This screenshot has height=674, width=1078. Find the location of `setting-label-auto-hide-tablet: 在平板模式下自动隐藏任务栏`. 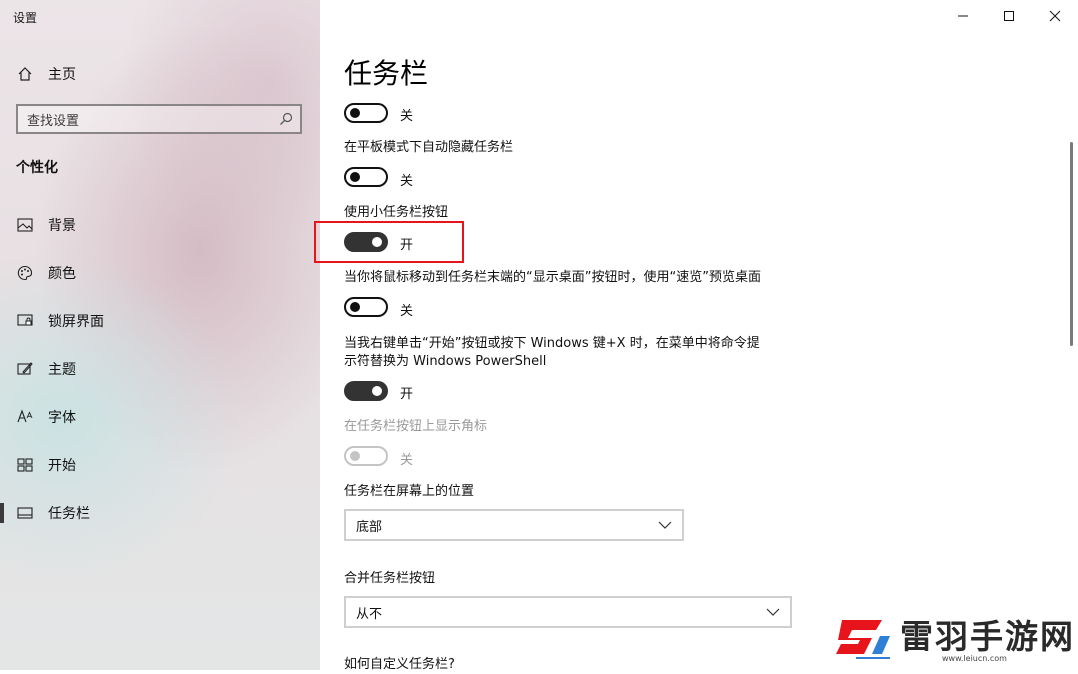

setting-label-auto-hide-tablet: 在平板模式下自动隐藏任务栏 is located at coordinates (429, 147).